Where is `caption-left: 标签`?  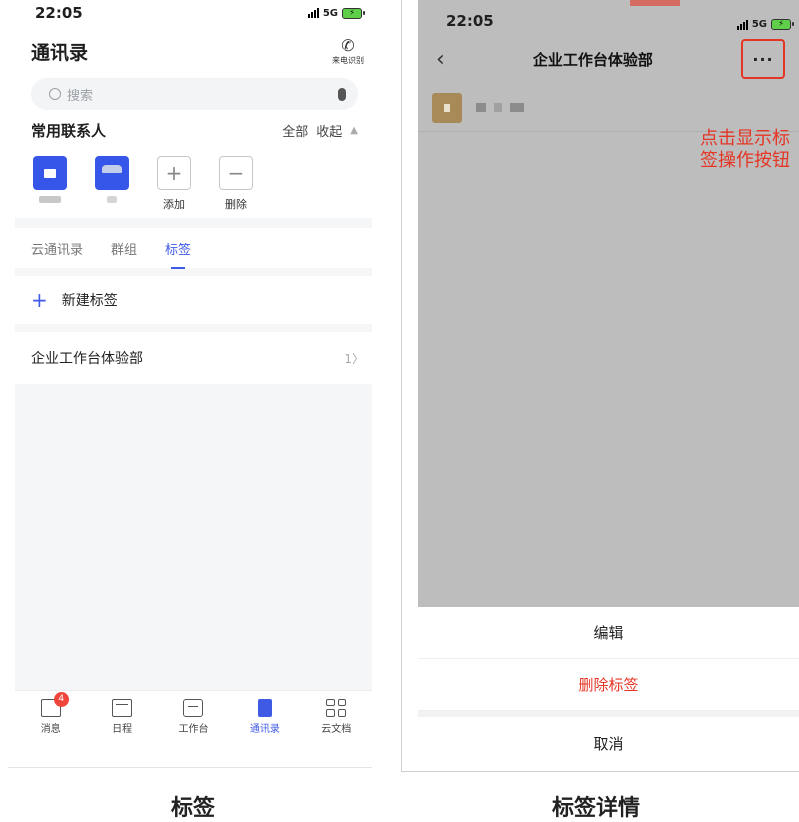
caption-left: 标签 is located at coordinates (193, 808).